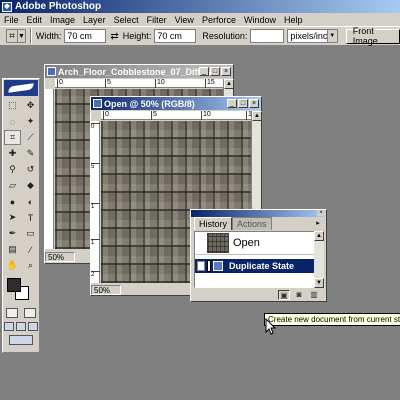  I want to click on paint-bucket-icon: ◆, so click(30, 185).